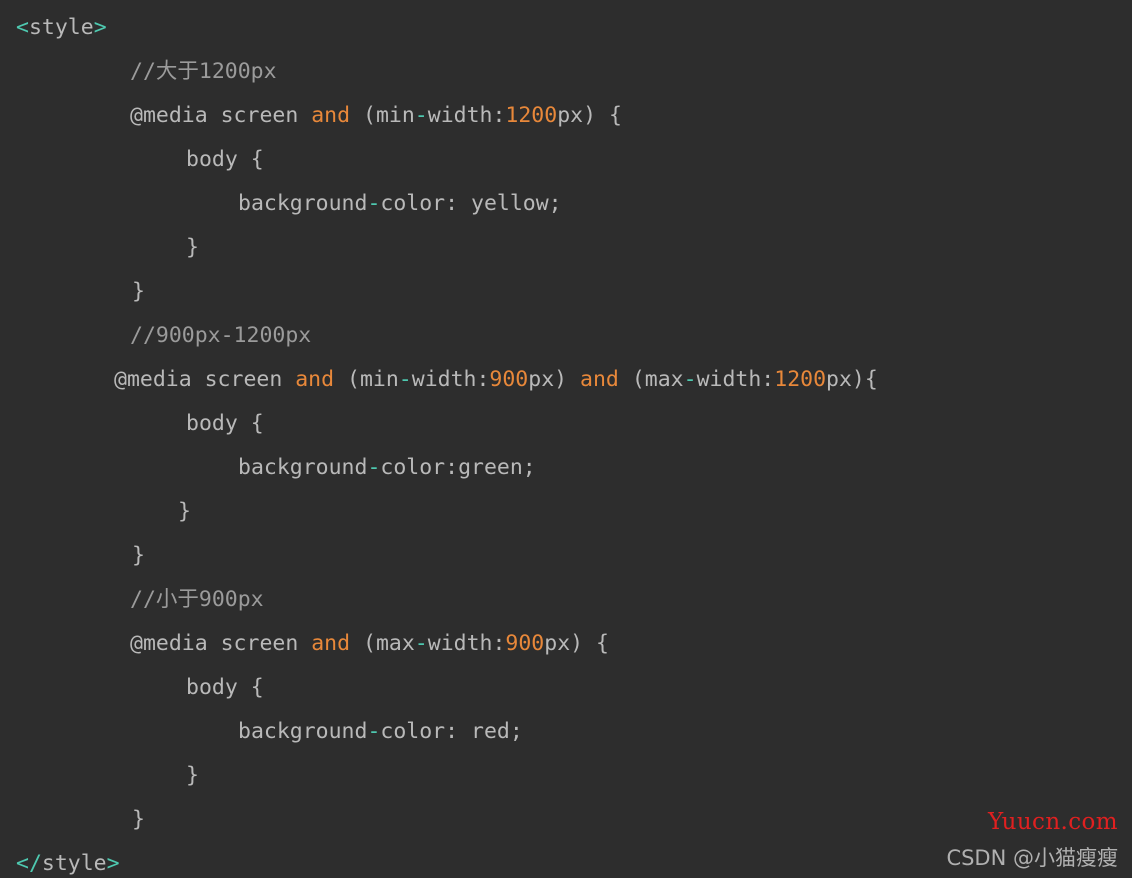 This screenshot has height=878, width=1132. Describe the element at coordinates (237, 71) in the screenshot. I see `code-token: 1200px` at that location.